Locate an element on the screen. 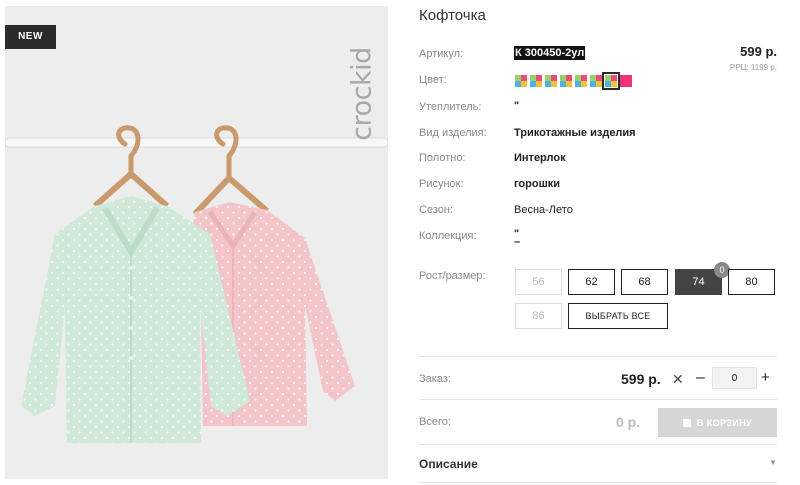  spec-value-product-type: Трикотажные изделия is located at coordinates (575, 133).